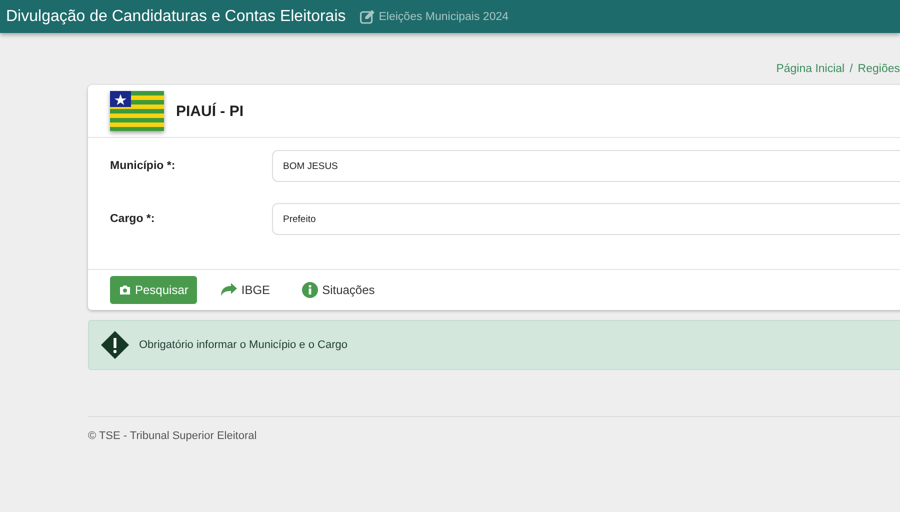 This screenshot has width=900, height=512. What do you see at coordinates (243, 345) in the screenshot?
I see `alert-message: Obrigatório informar o Município e o Cargo` at bounding box center [243, 345].